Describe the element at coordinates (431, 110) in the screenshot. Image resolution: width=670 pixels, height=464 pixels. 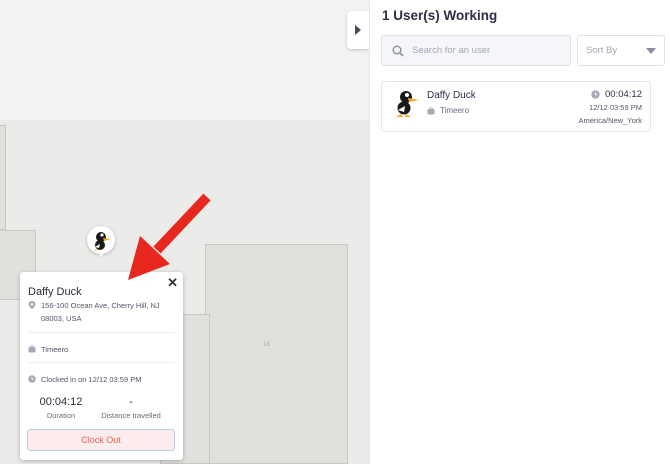
I see `briefcase-icon` at that location.